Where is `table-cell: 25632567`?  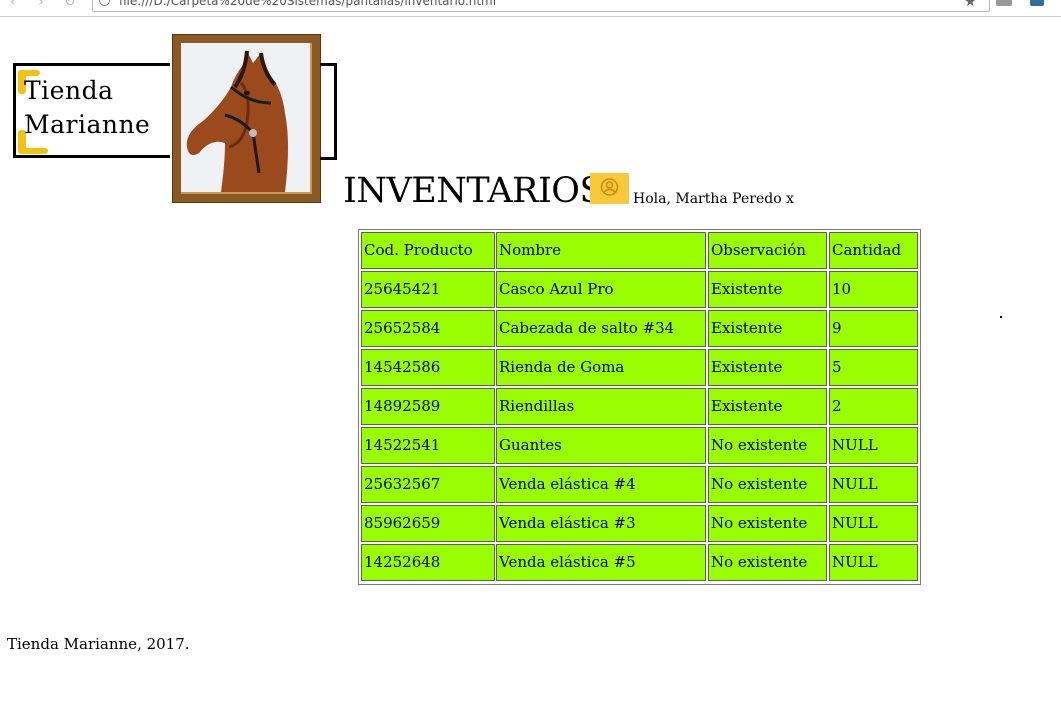
table-cell: 25632567 is located at coordinates (428, 484).